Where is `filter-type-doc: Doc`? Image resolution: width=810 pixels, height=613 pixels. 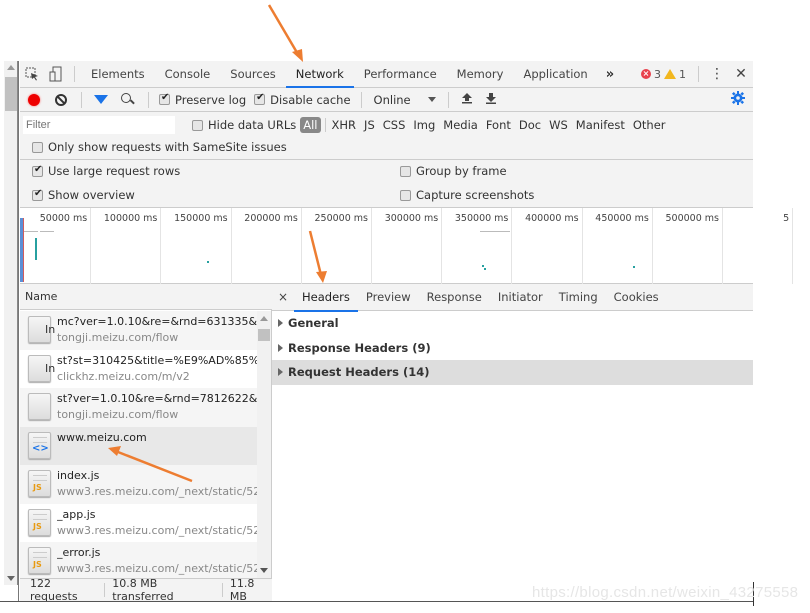
filter-type-doc: Doc is located at coordinates (530, 125).